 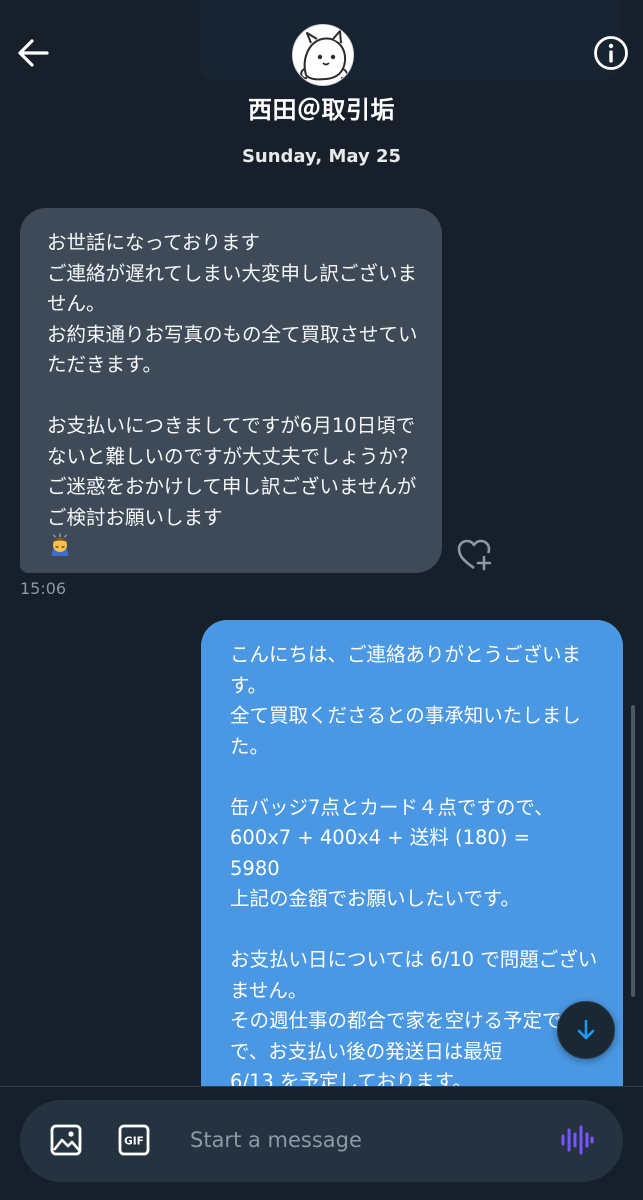 I want to click on svg-text: GIF, so click(x=134, y=1142).